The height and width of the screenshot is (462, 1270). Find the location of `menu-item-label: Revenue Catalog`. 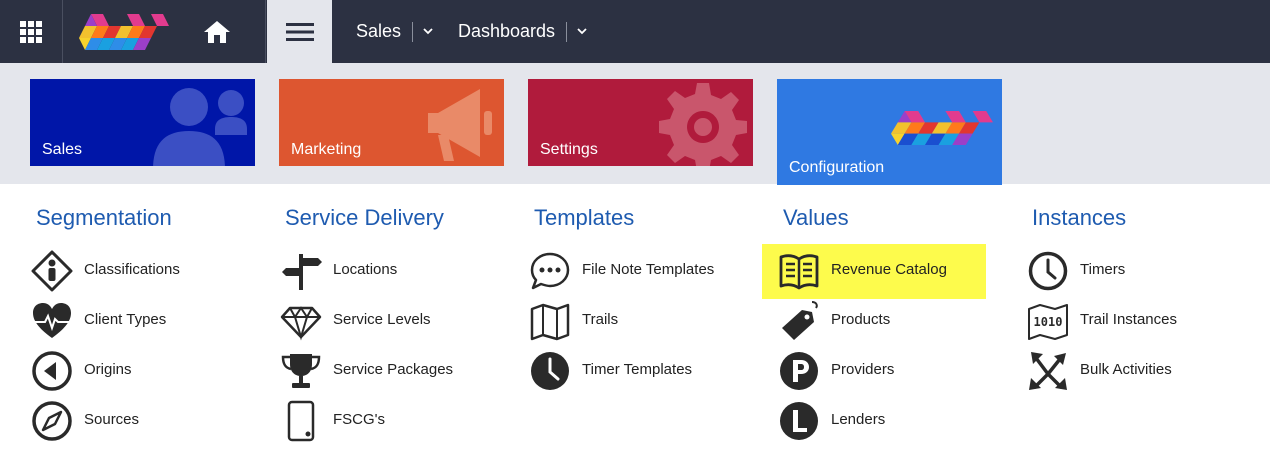

menu-item-label: Revenue Catalog is located at coordinates (889, 269).